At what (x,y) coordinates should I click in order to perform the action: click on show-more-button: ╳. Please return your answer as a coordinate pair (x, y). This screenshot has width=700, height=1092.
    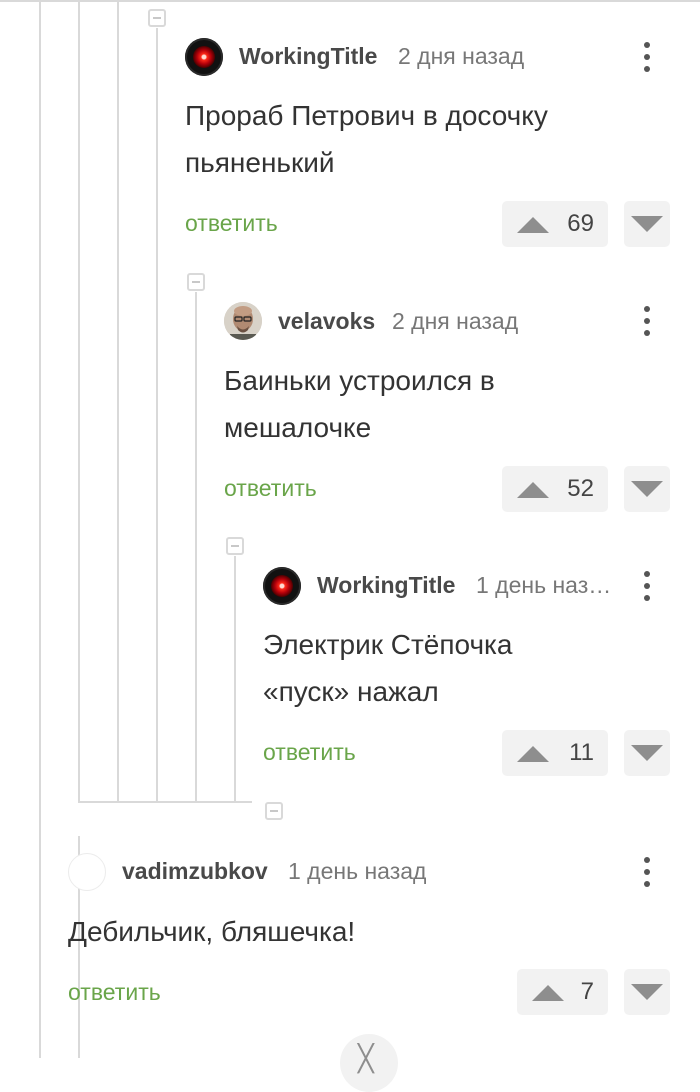
    Looking at the image, I should click on (369, 1063).